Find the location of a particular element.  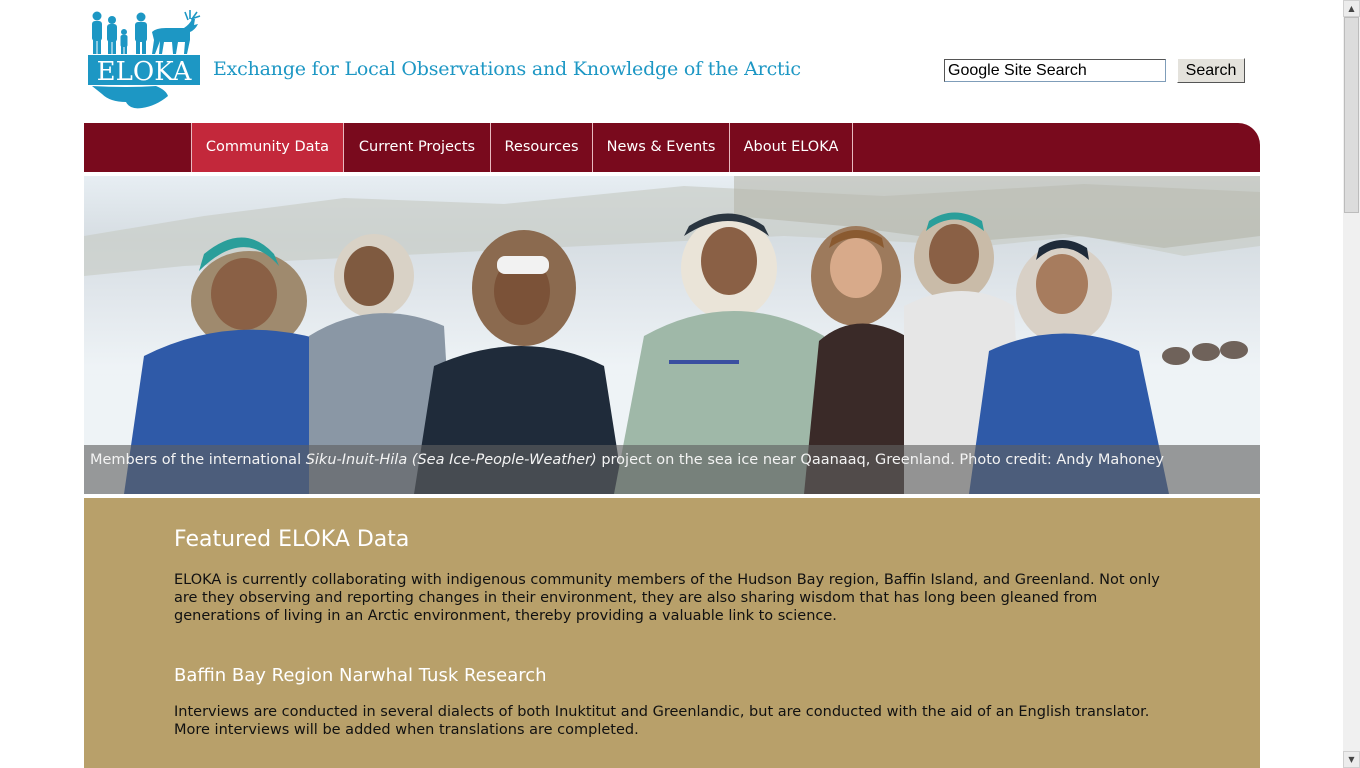

scrollbar-thumb is located at coordinates (1351, 115).